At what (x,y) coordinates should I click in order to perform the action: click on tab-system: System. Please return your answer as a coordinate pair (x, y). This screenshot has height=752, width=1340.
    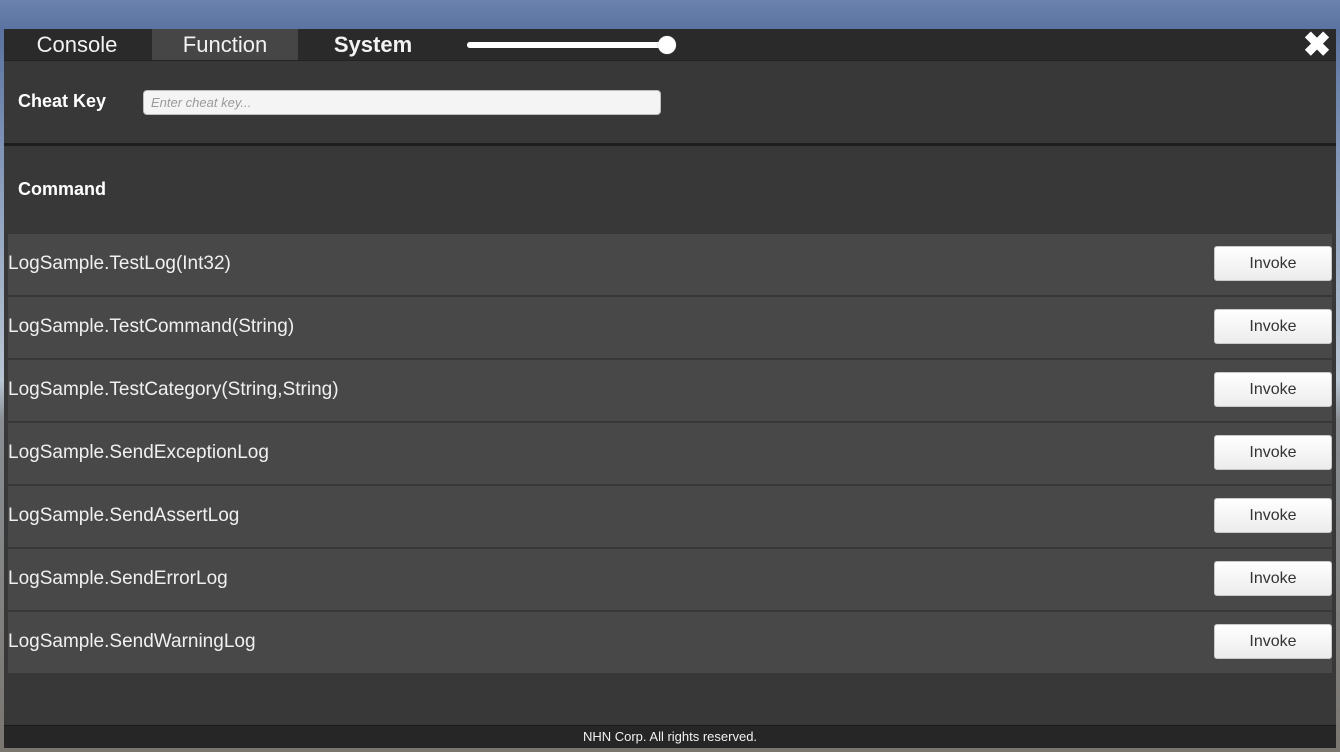
    Looking at the image, I should click on (373, 44).